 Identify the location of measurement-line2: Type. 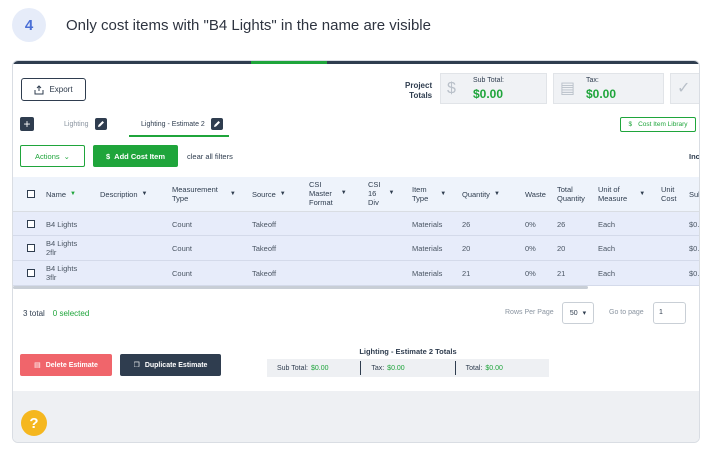
(180, 198).